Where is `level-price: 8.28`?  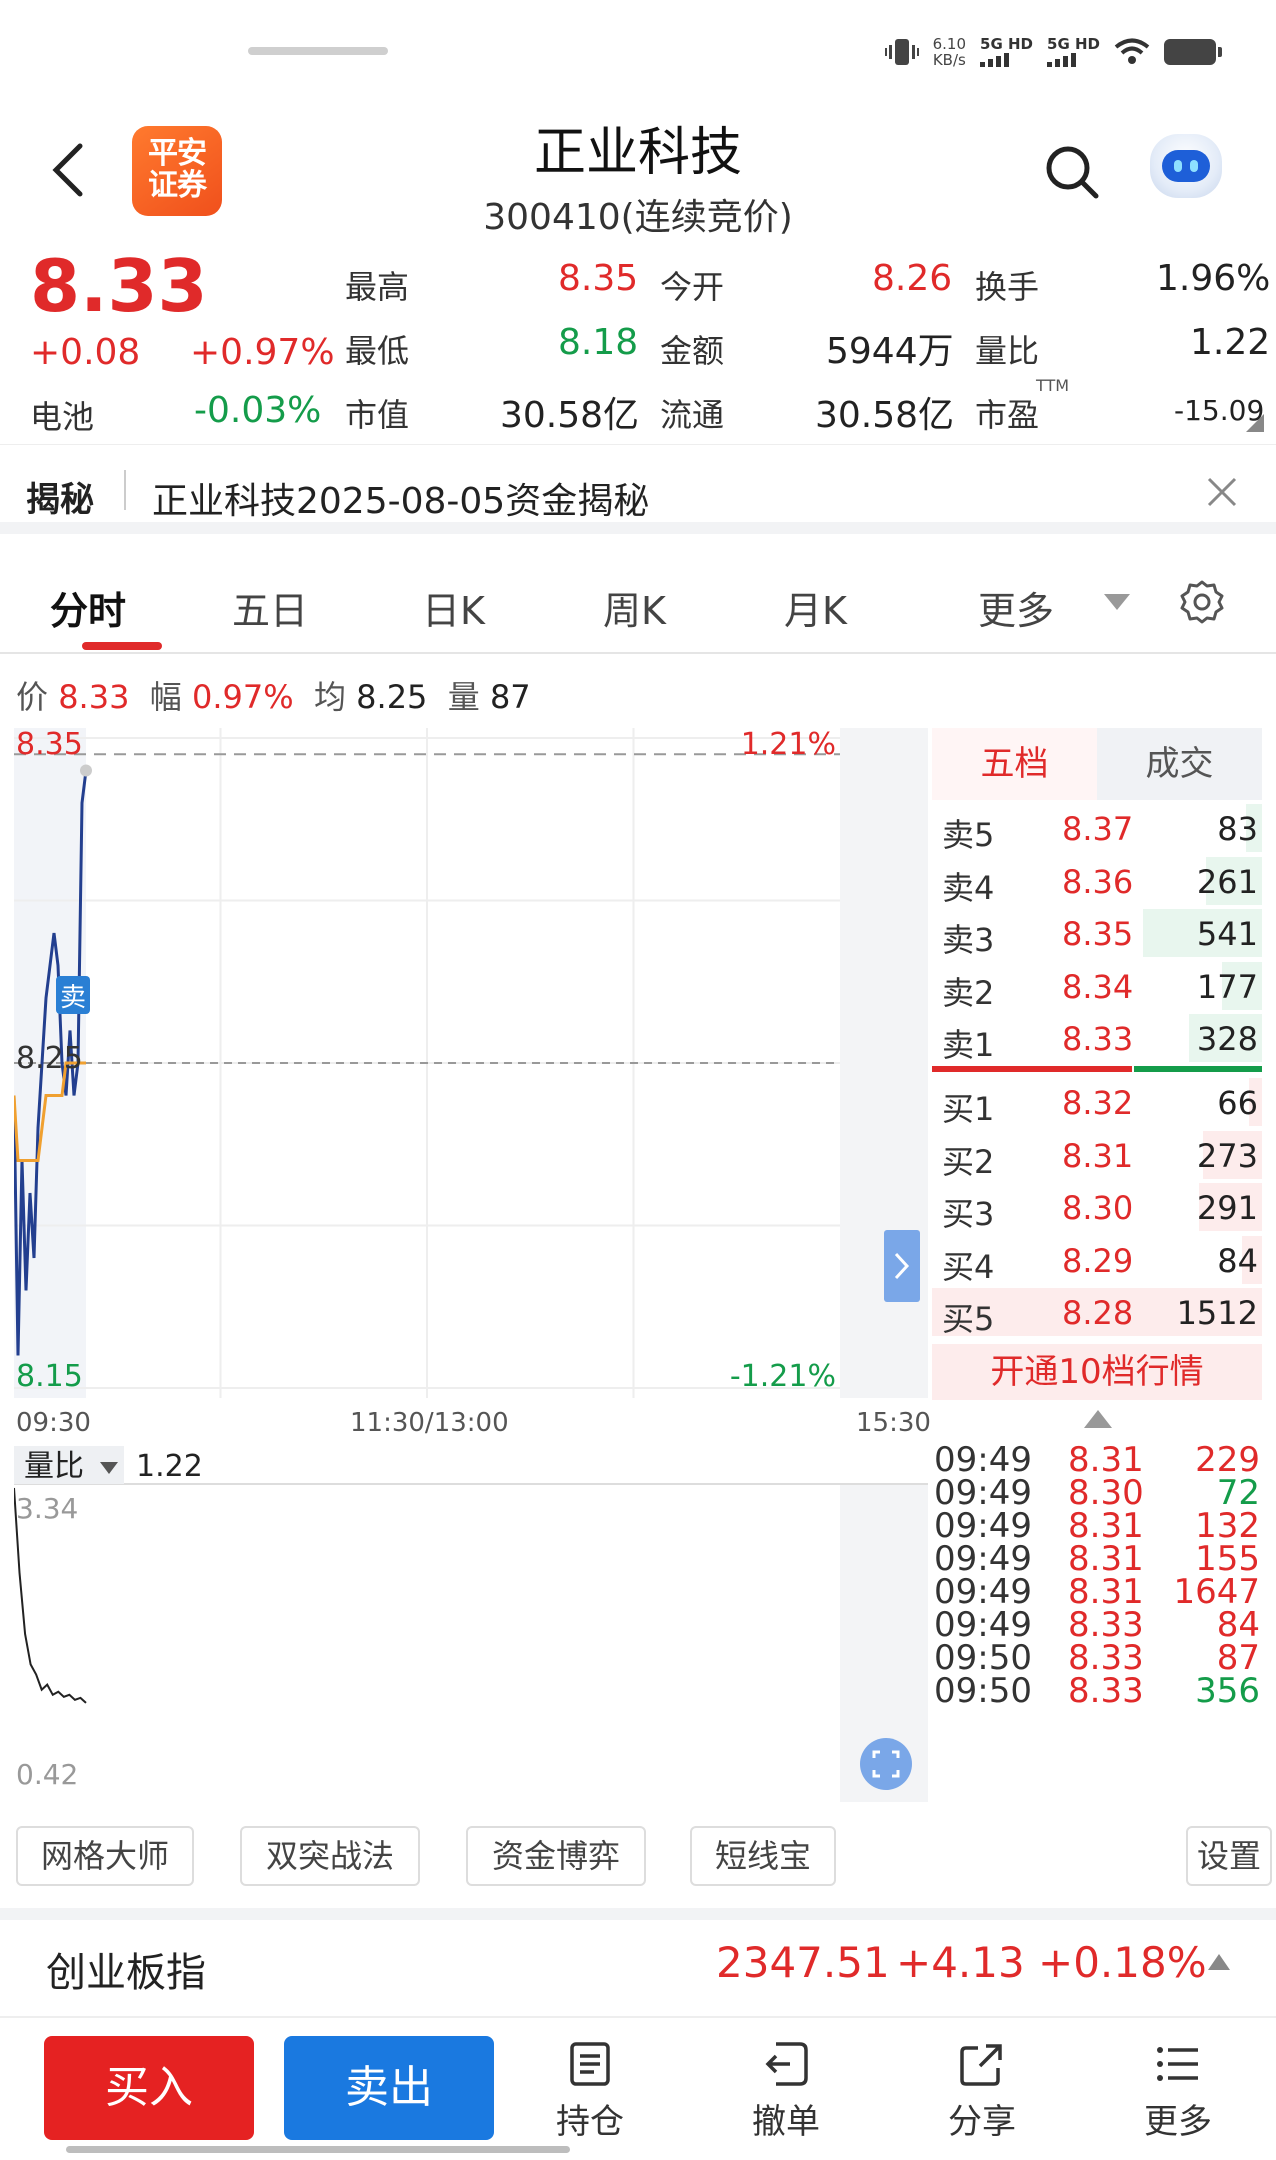
level-price: 8.28 is located at coordinates (1098, 1313).